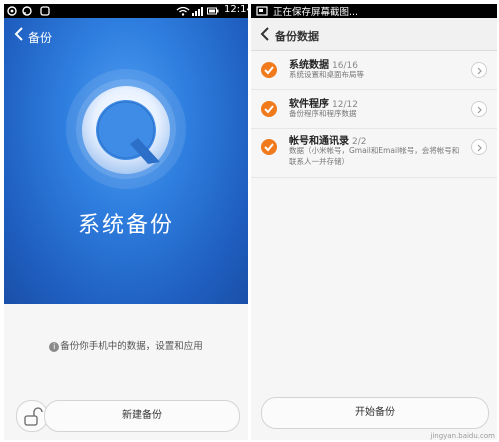 The image size is (499, 442). Describe the element at coordinates (297, 36) in the screenshot. I see `page-title: 备份数据` at that location.